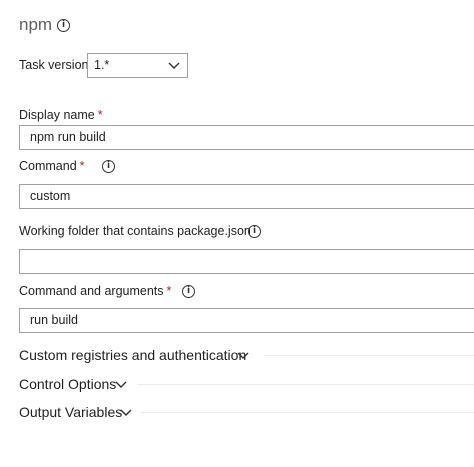 This screenshot has height=467, width=474. What do you see at coordinates (137, 65) in the screenshot?
I see `task-version-dropdown: 1.*` at bounding box center [137, 65].